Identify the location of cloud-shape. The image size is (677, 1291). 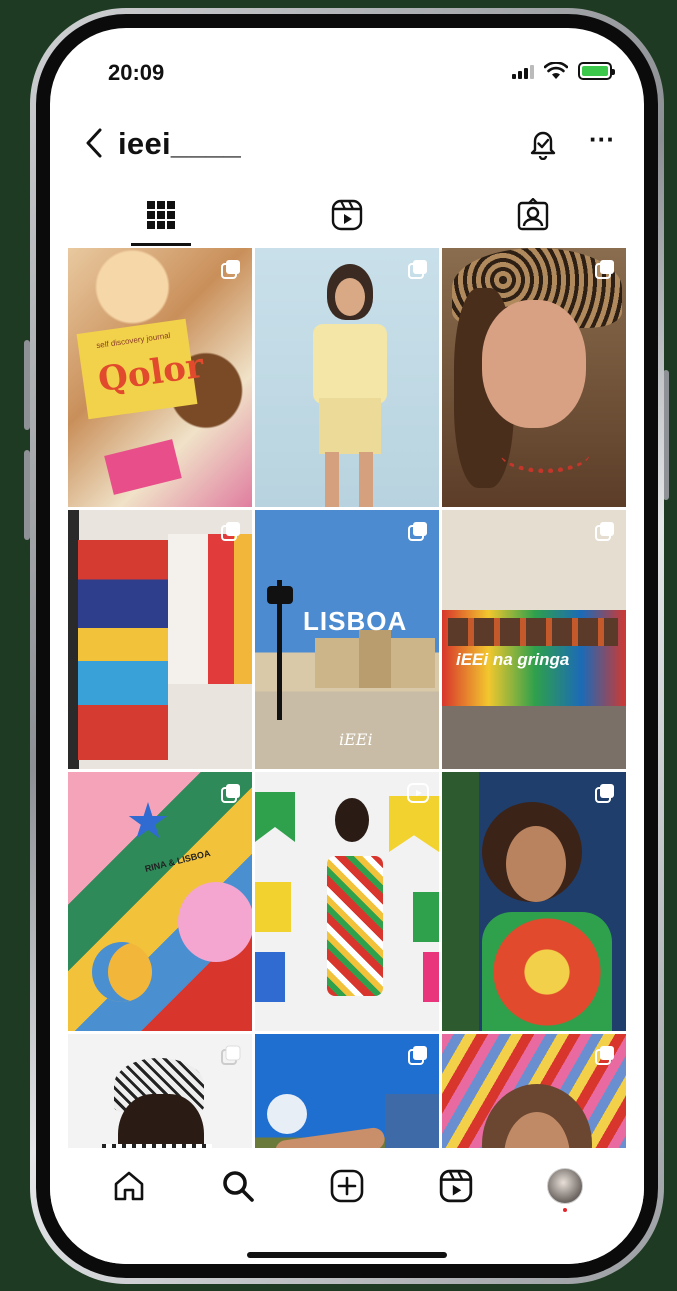
(287, 1114).